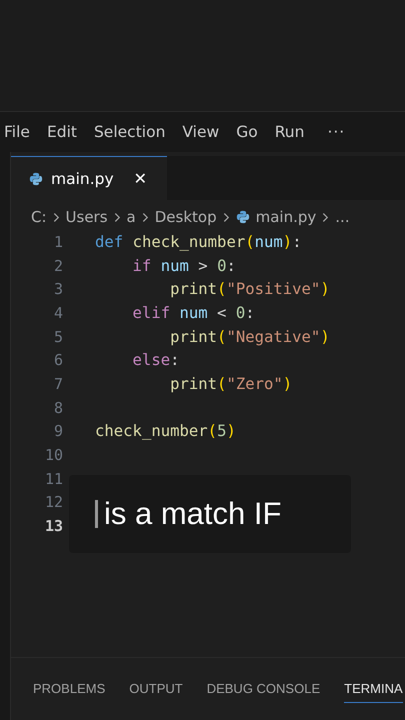 This screenshot has width=405, height=720. Describe the element at coordinates (61, 132) in the screenshot. I see `menu-item: Edit` at that location.